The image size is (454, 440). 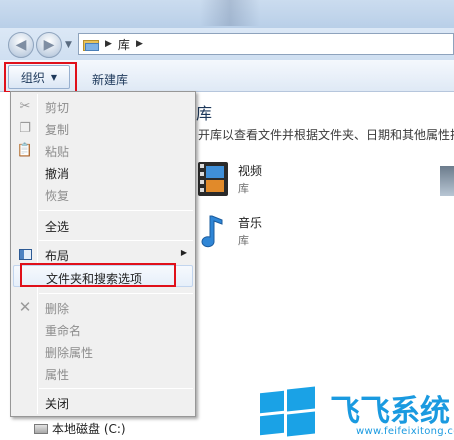 What do you see at coordinates (103, 150) in the screenshot?
I see `menu-item-paste: 📋 粘贴` at bounding box center [103, 150].